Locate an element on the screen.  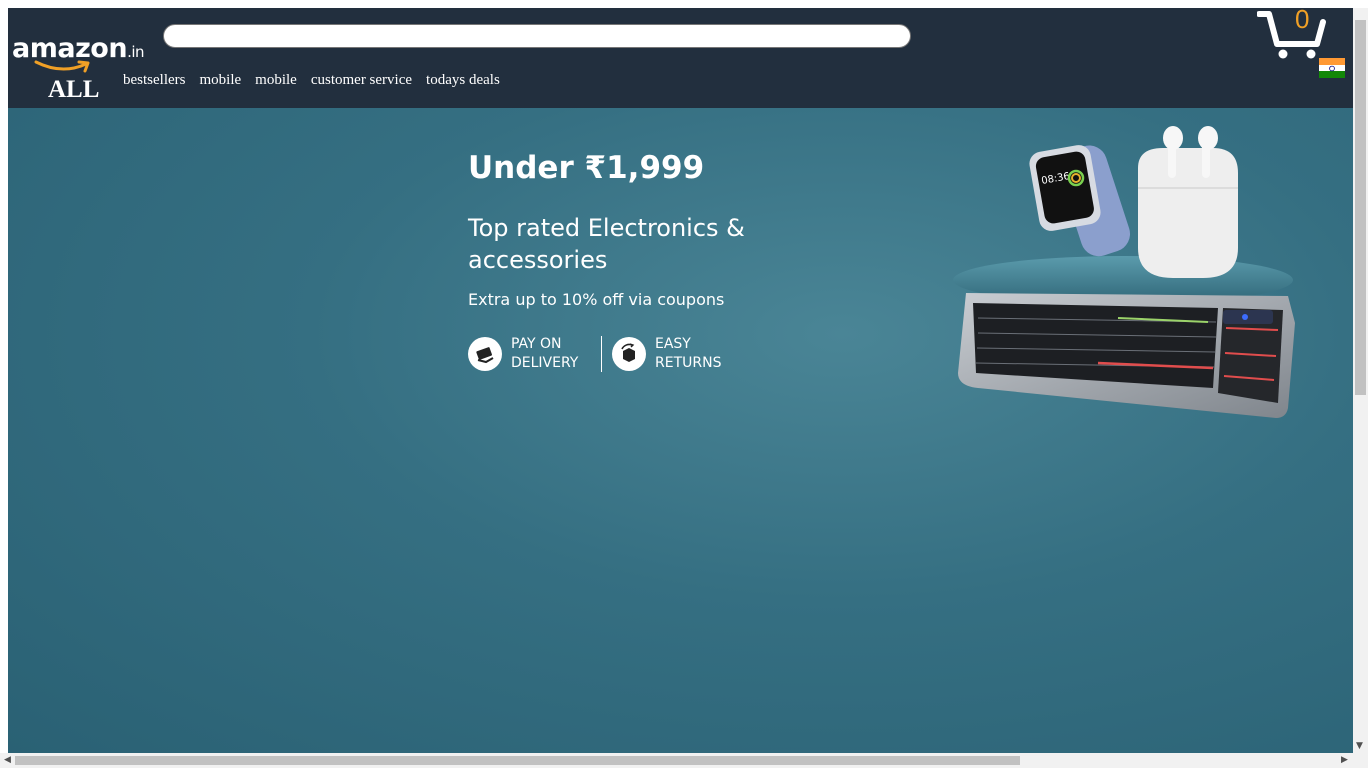
keyboard-image is located at coordinates (1126, 355).